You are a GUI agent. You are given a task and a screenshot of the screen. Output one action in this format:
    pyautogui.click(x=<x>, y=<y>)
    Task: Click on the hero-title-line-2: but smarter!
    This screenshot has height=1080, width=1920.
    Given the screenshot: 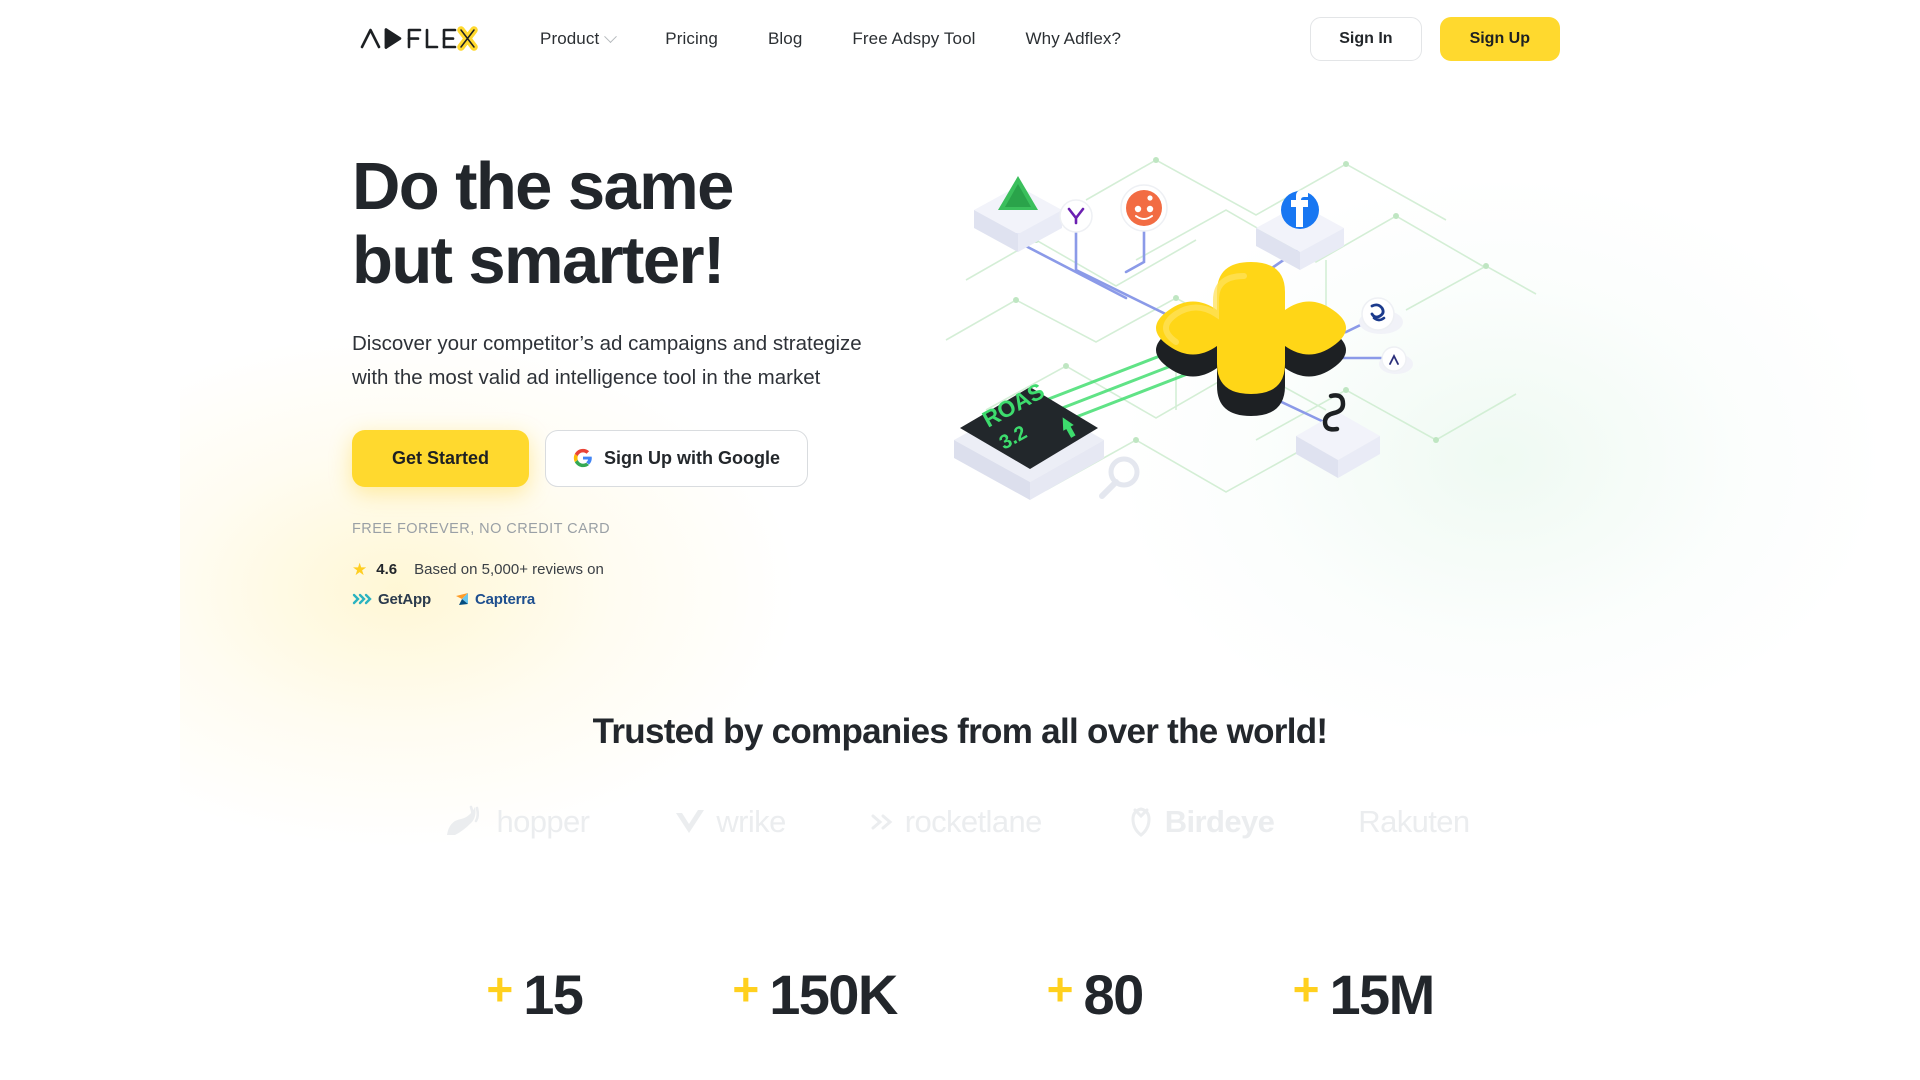 What is the action you would take?
    pyautogui.click(x=538, y=260)
    